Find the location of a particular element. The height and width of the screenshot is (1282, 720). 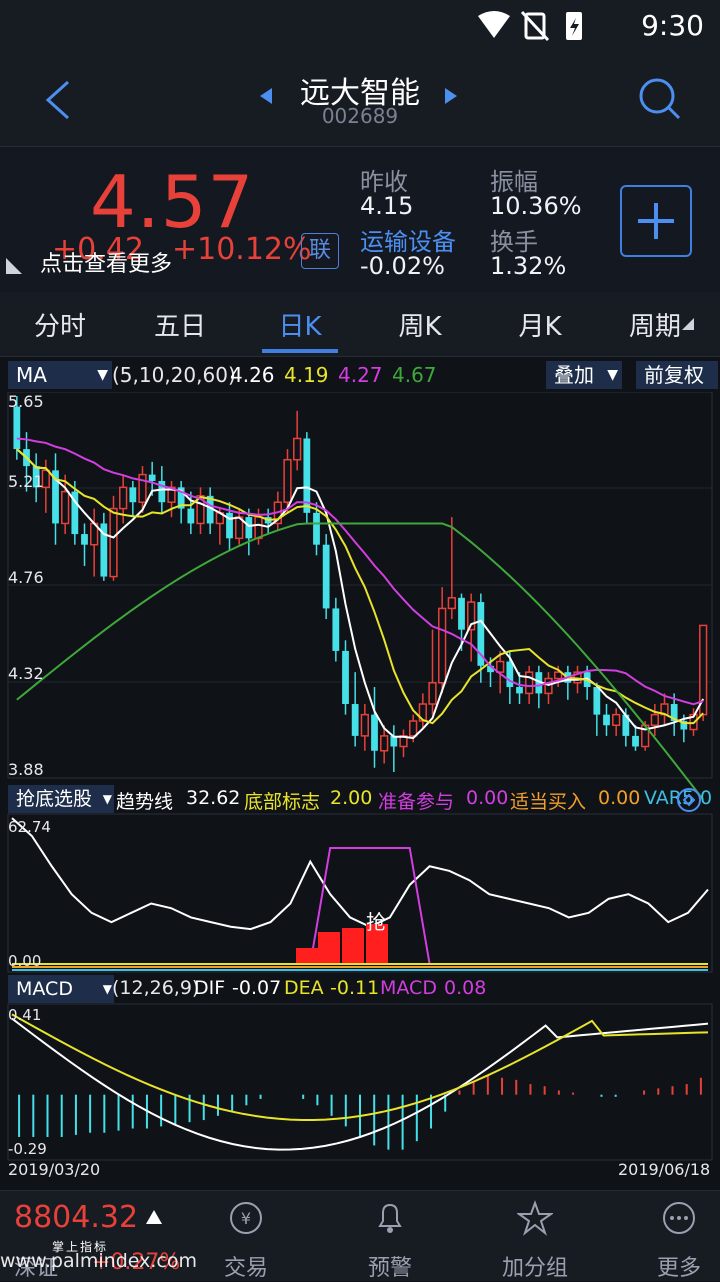

status-icons is located at coordinates (530, 26).